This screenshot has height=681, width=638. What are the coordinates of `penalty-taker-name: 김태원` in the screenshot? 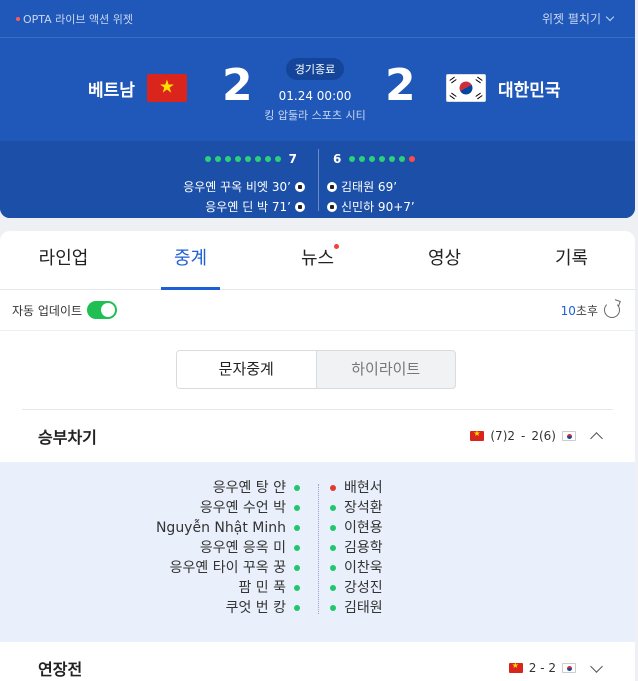 It's located at (363, 608).